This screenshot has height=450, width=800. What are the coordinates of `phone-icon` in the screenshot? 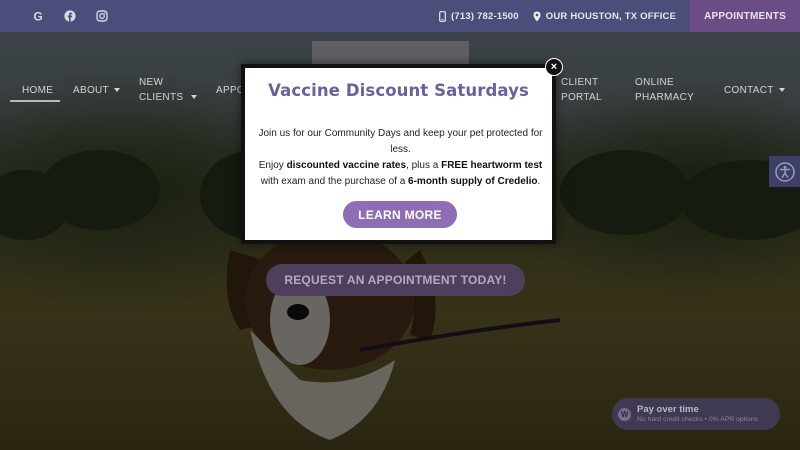 It's located at (442, 16).